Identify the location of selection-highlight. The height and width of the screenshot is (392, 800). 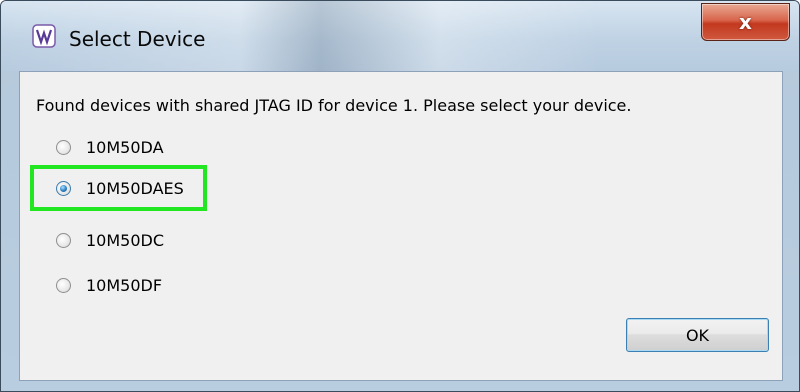
(118, 188).